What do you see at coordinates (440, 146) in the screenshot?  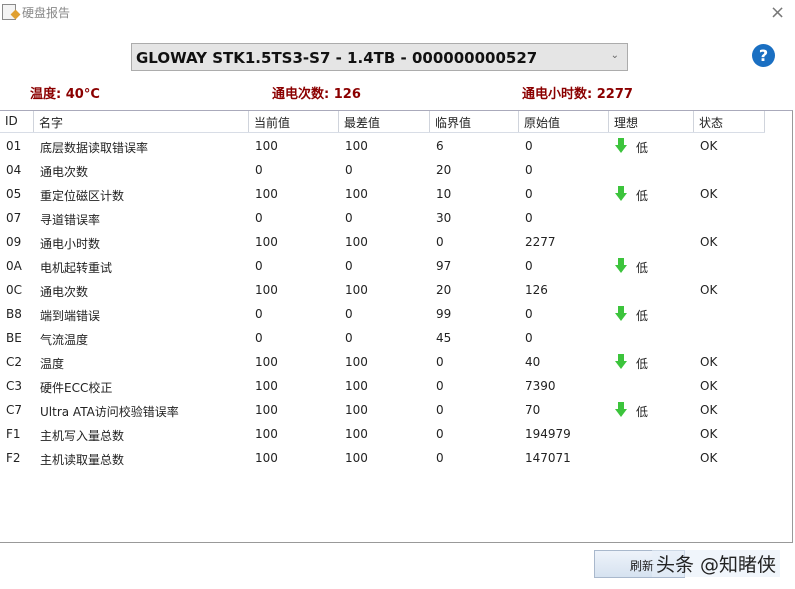 I see `cell-threshold: 6` at bounding box center [440, 146].